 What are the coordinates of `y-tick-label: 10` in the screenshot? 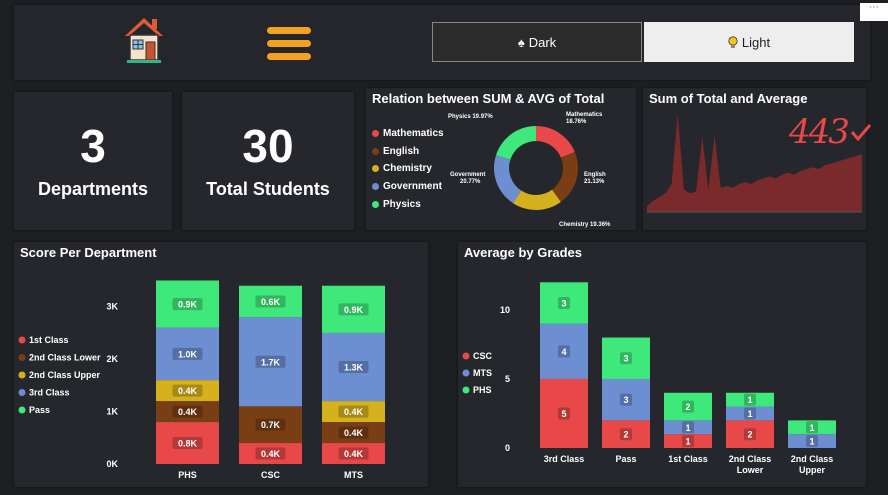 It's located at (505, 310).